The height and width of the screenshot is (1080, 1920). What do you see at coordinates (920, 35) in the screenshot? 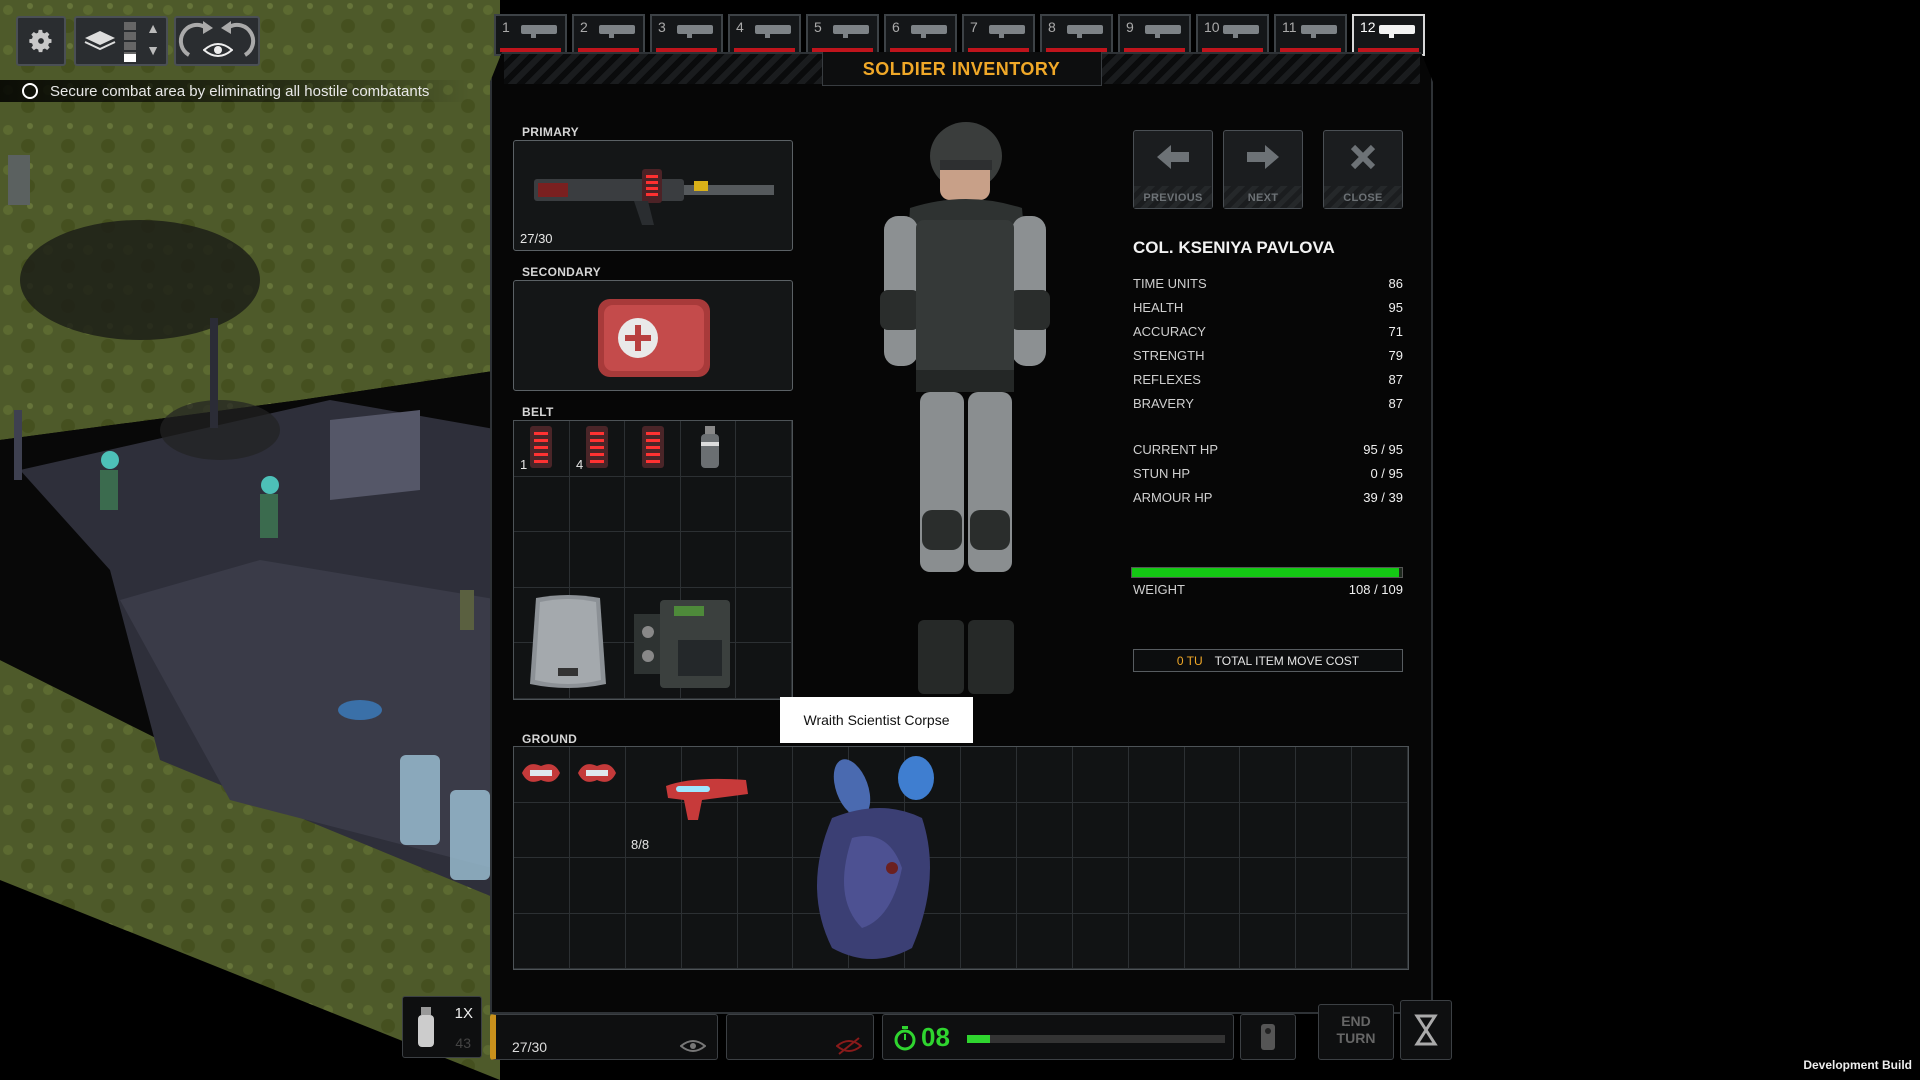
I see `soldier-tab-6: 6` at bounding box center [920, 35].